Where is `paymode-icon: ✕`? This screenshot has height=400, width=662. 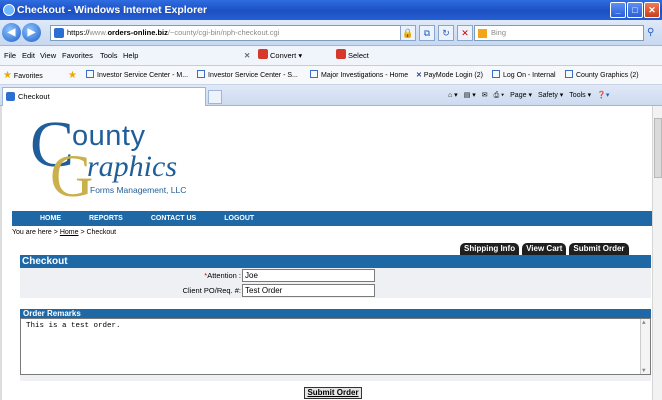 paymode-icon: ✕ is located at coordinates (419, 75).